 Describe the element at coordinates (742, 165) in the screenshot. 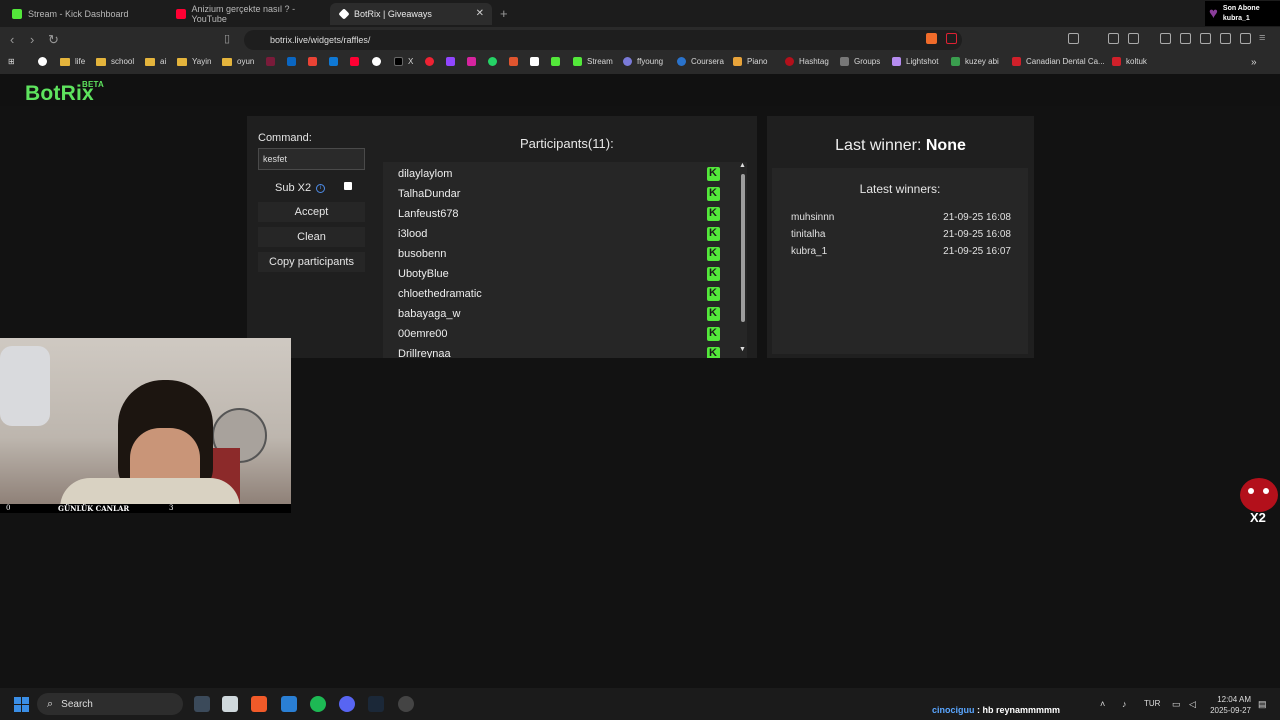

I see `scroll-up-icon: ▲` at that location.